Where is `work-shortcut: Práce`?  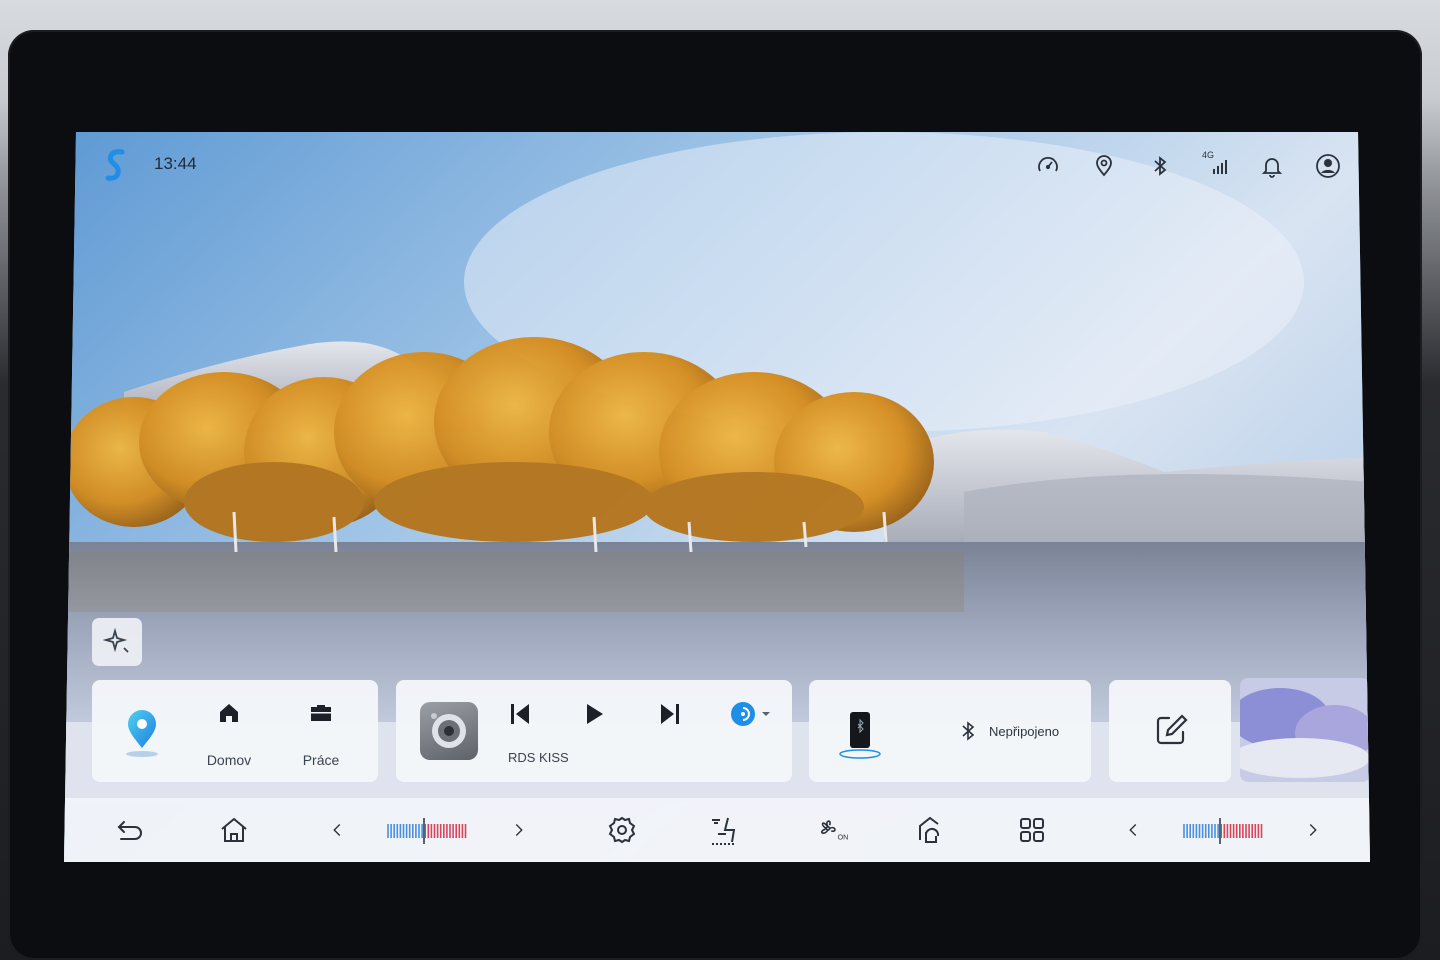
work-shortcut: Práce is located at coordinates (321, 734).